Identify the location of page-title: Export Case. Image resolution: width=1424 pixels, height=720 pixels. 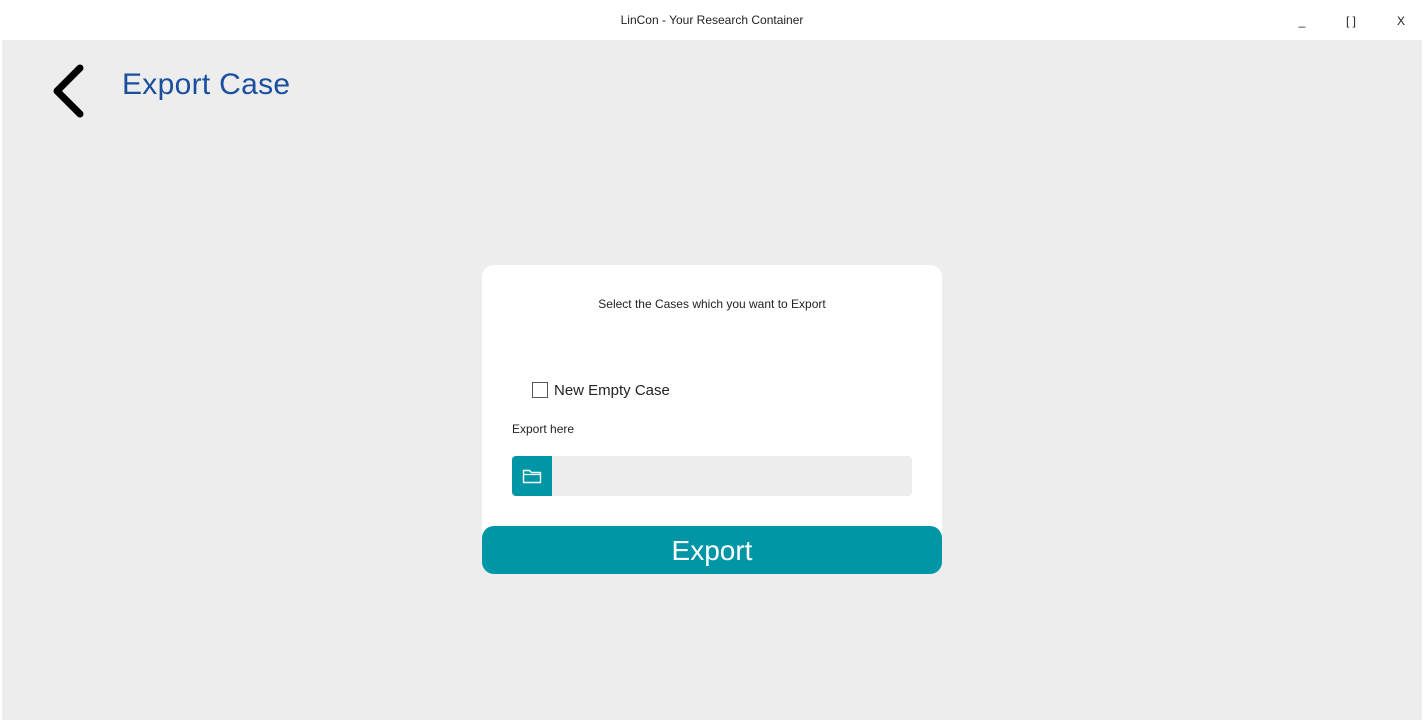
(206, 84).